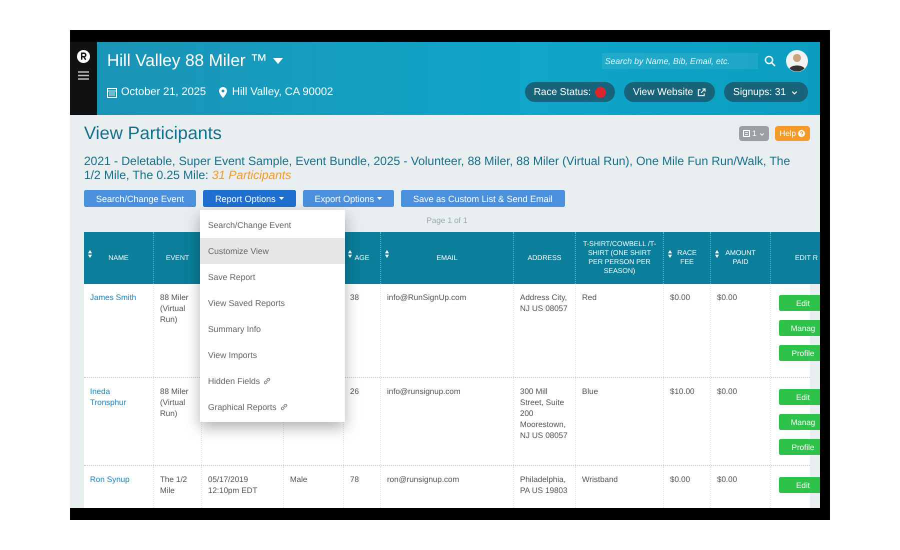 The height and width of the screenshot is (550, 900). Describe the element at coordinates (438, 168) in the screenshot. I see `event-list-text: 2021 - Deletable, Super Event Sample, Event Bundle, 2025 - Volunteer, 88 Miler, 88 Miler (Virtual Run), One Mile Fun Run/Walk, The 1/2 Mile, The 0.25 Mile: 31 Participants` at that location.